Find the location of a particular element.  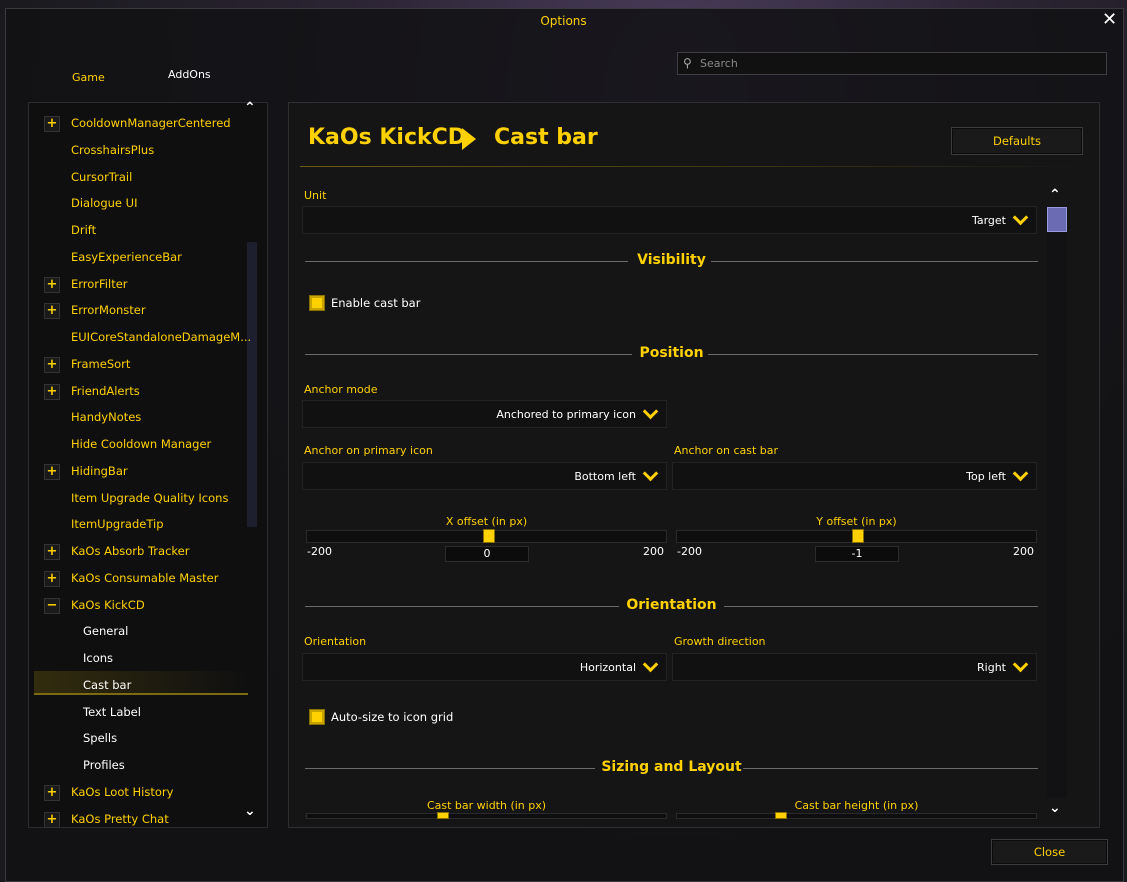

sidebar-item: ErrorMonster is located at coordinates (108, 310).